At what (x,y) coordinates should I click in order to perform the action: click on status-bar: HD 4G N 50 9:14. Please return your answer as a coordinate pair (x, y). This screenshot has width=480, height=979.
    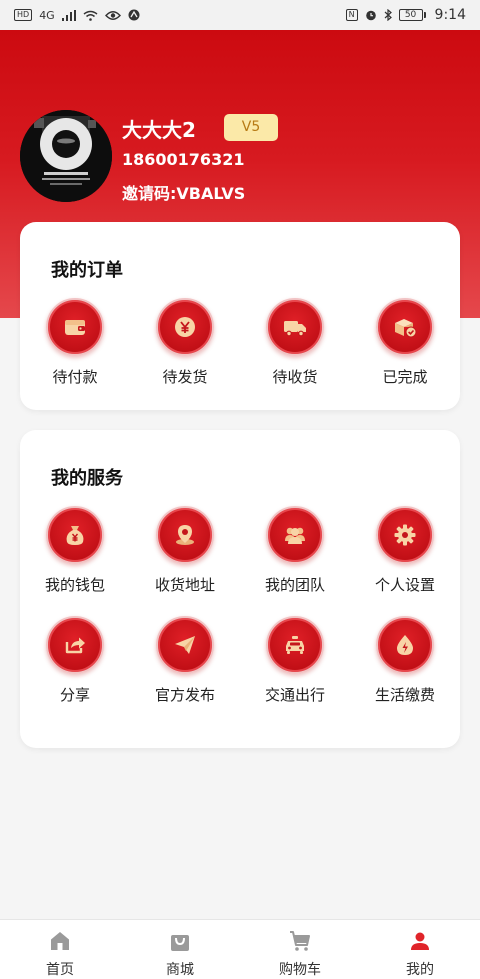
    Looking at the image, I should click on (240, 15).